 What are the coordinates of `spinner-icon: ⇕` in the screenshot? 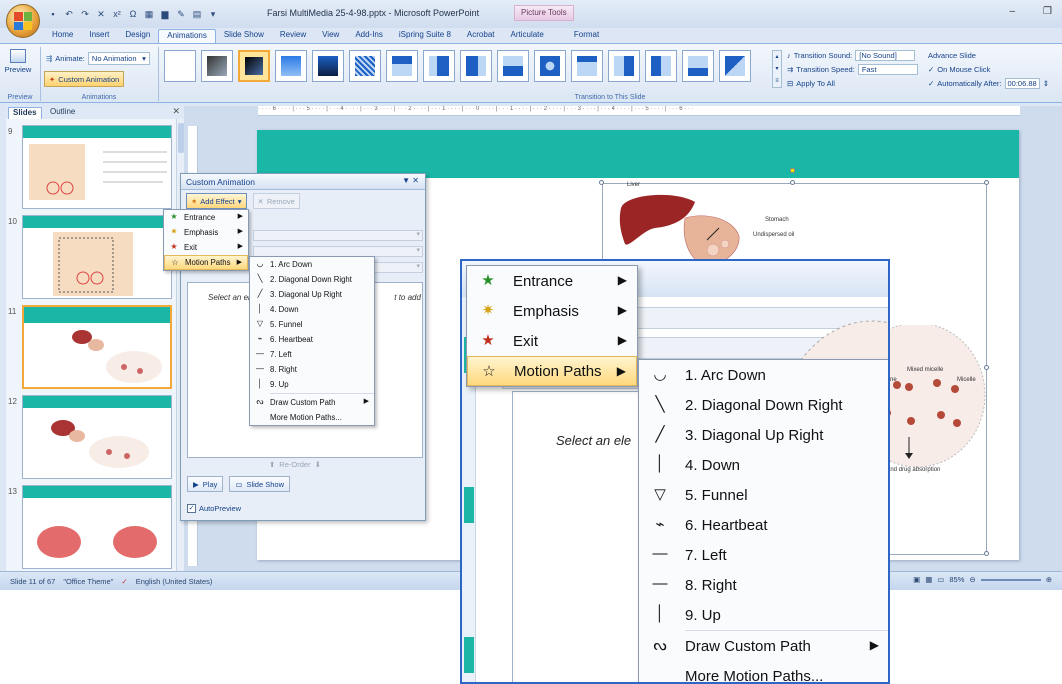 It's located at (1046, 83).